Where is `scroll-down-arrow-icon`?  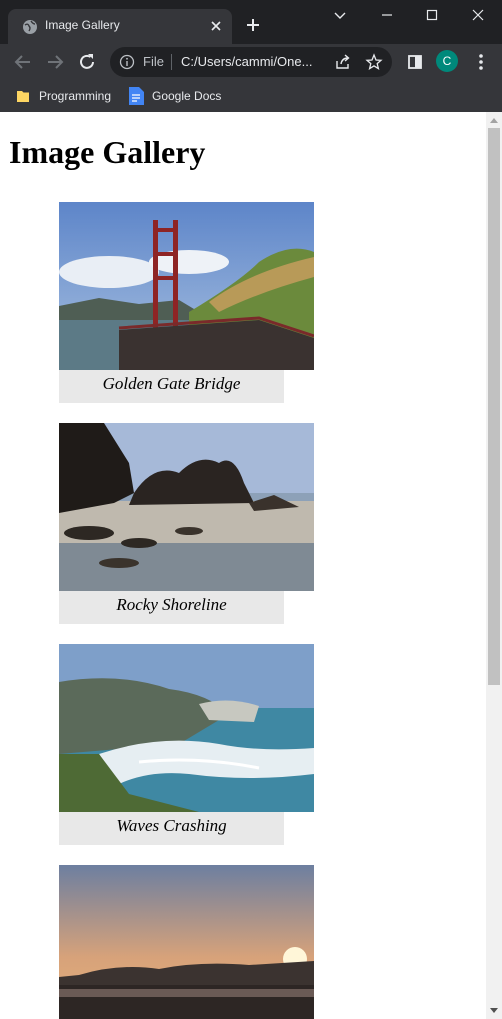
scroll-down-arrow-icon is located at coordinates (494, 1010).